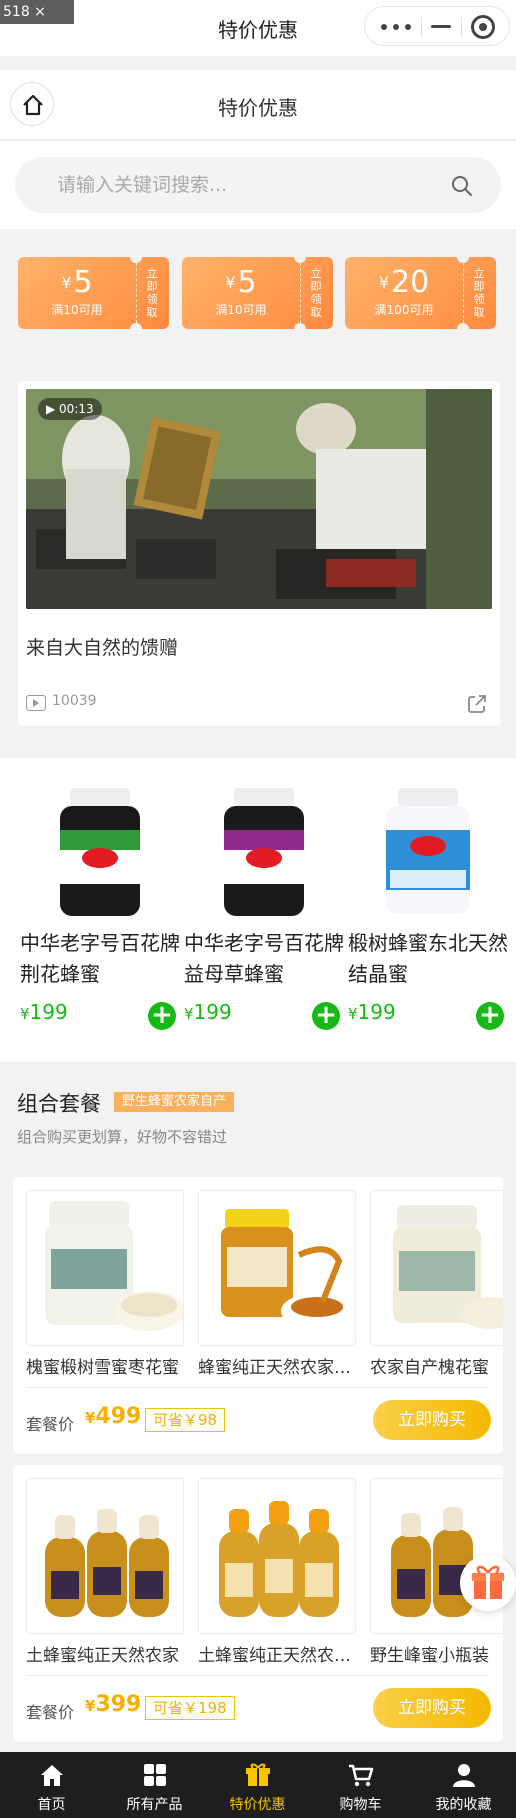  I want to click on tab-favorites: 我的收藏, so click(463, 1785).